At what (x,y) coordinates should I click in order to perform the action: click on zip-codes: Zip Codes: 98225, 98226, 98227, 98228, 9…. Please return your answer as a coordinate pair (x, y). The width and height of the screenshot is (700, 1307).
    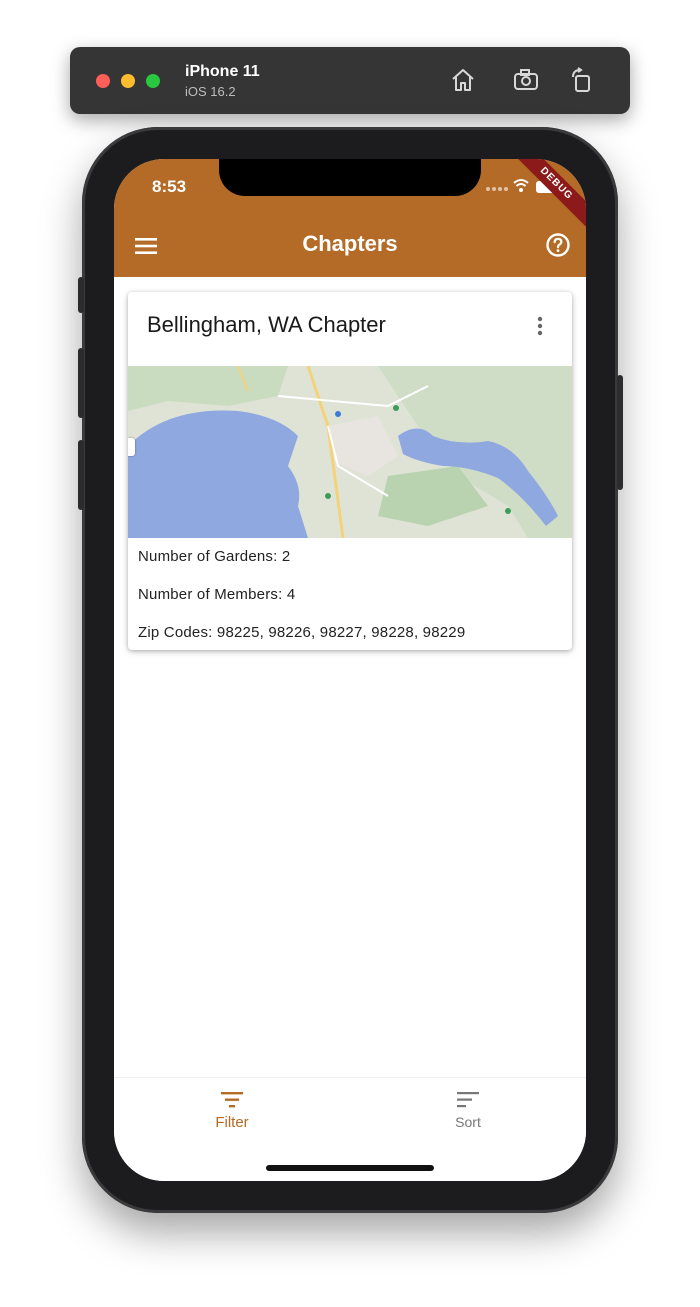
    Looking at the image, I should click on (302, 632).